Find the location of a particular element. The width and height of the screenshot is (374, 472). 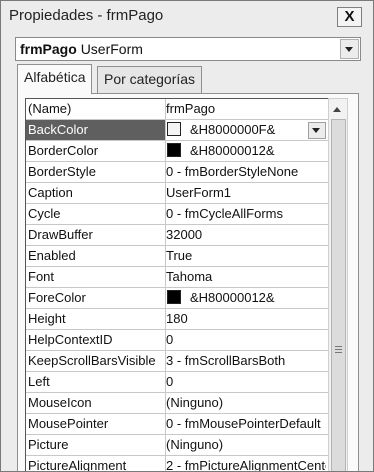

property-value: 3 - fmScrollBarsBoth is located at coordinates (246, 361).